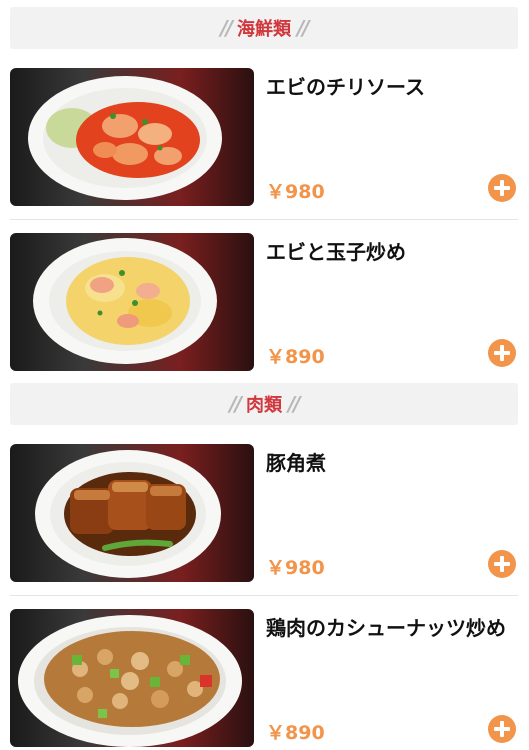 The width and height of the screenshot is (529, 750). I want to click on section-title: 海鮮類, so click(264, 29).